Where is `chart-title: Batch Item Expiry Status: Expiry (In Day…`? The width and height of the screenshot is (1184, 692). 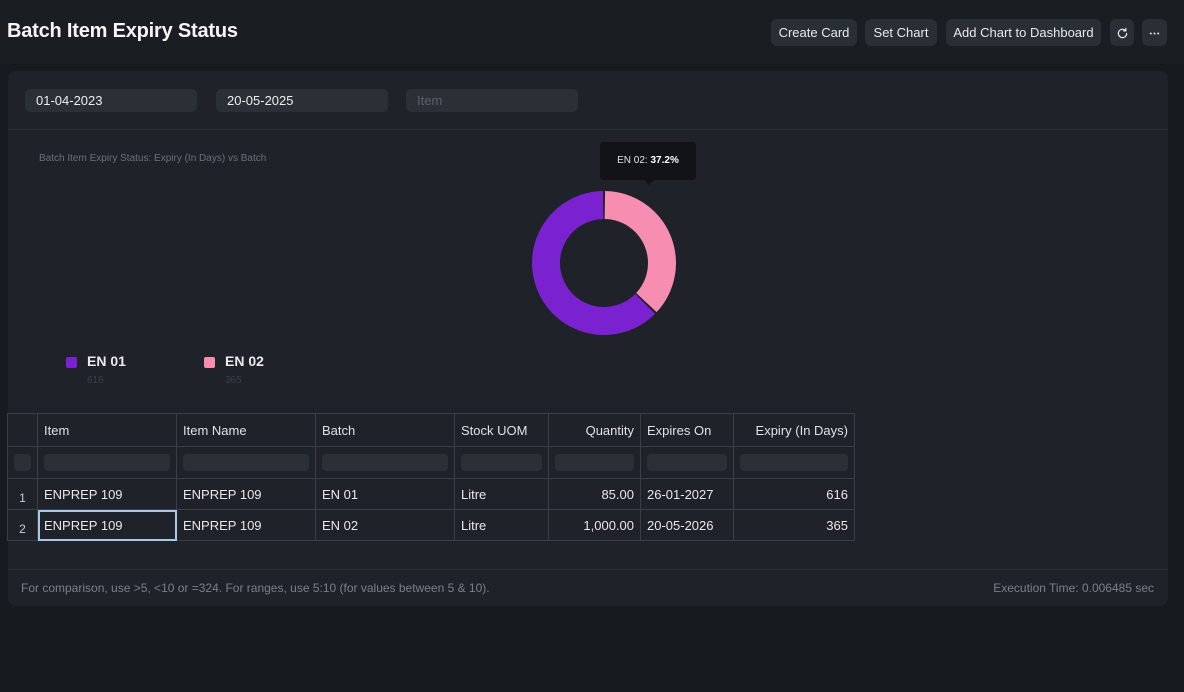 chart-title: Batch Item Expiry Status: Expiry (In Day… is located at coordinates (153, 158).